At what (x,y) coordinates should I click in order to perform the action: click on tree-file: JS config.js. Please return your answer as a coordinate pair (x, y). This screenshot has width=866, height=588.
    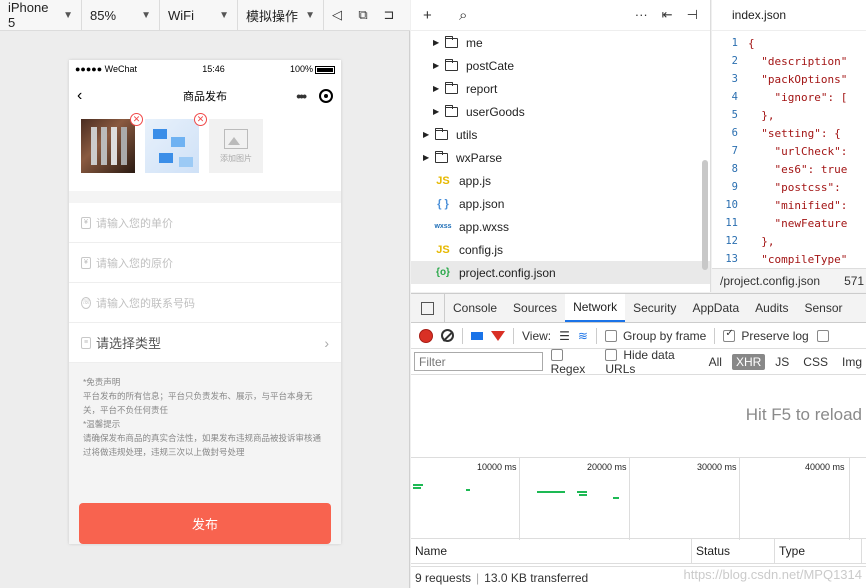
    Looking at the image, I should click on (560, 249).